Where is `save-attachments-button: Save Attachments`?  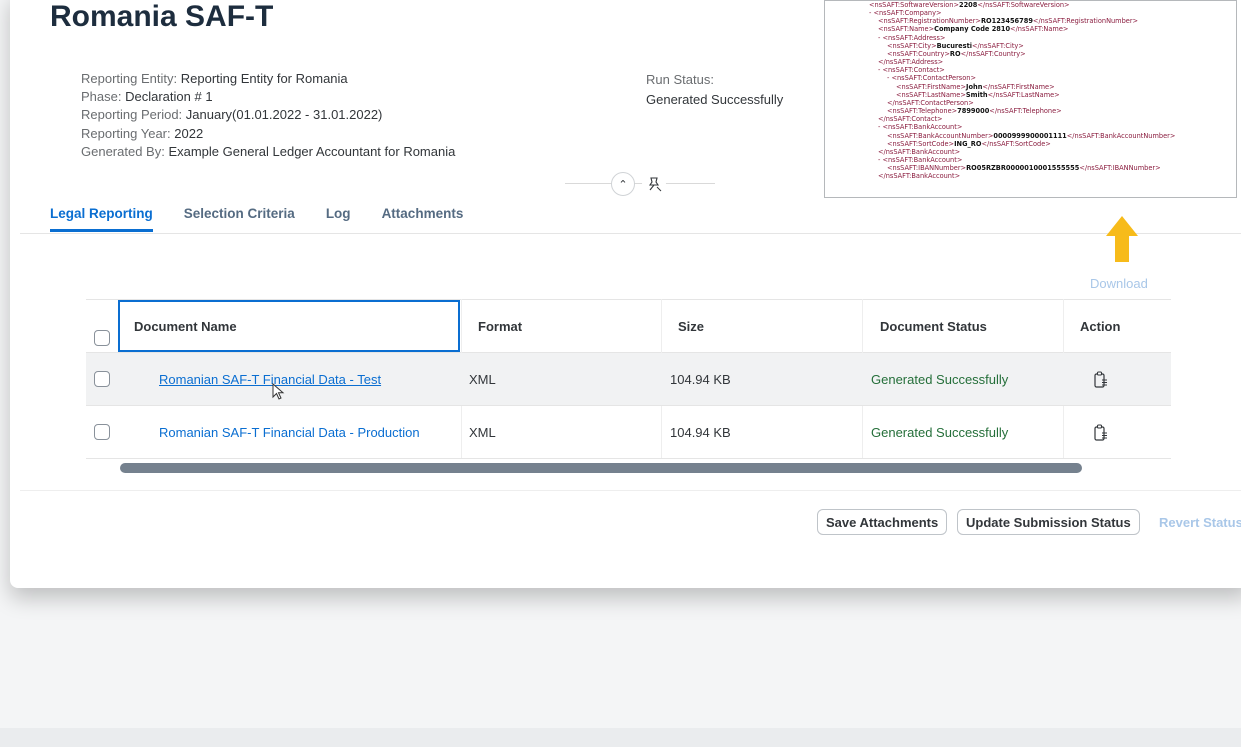
save-attachments-button: Save Attachments is located at coordinates (882, 522).